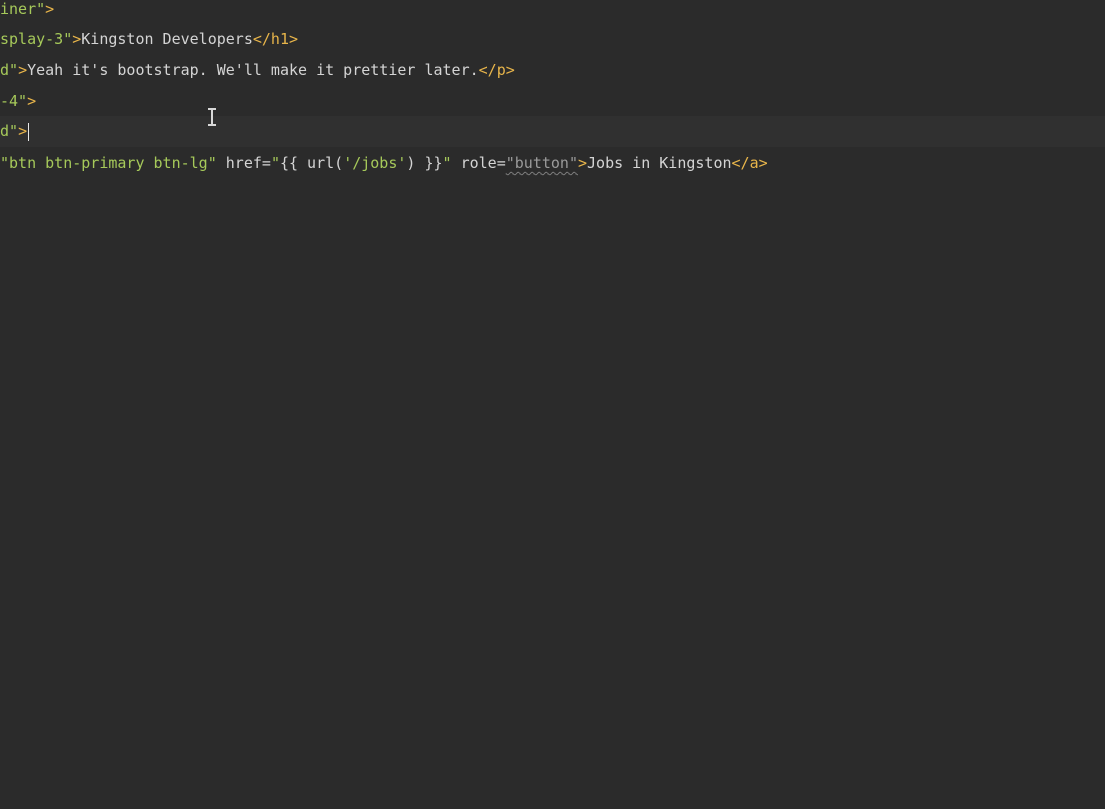 This screenshot has height=809, width=1105. I want to click on end-tag-token: </h1>, so click(275, 39).